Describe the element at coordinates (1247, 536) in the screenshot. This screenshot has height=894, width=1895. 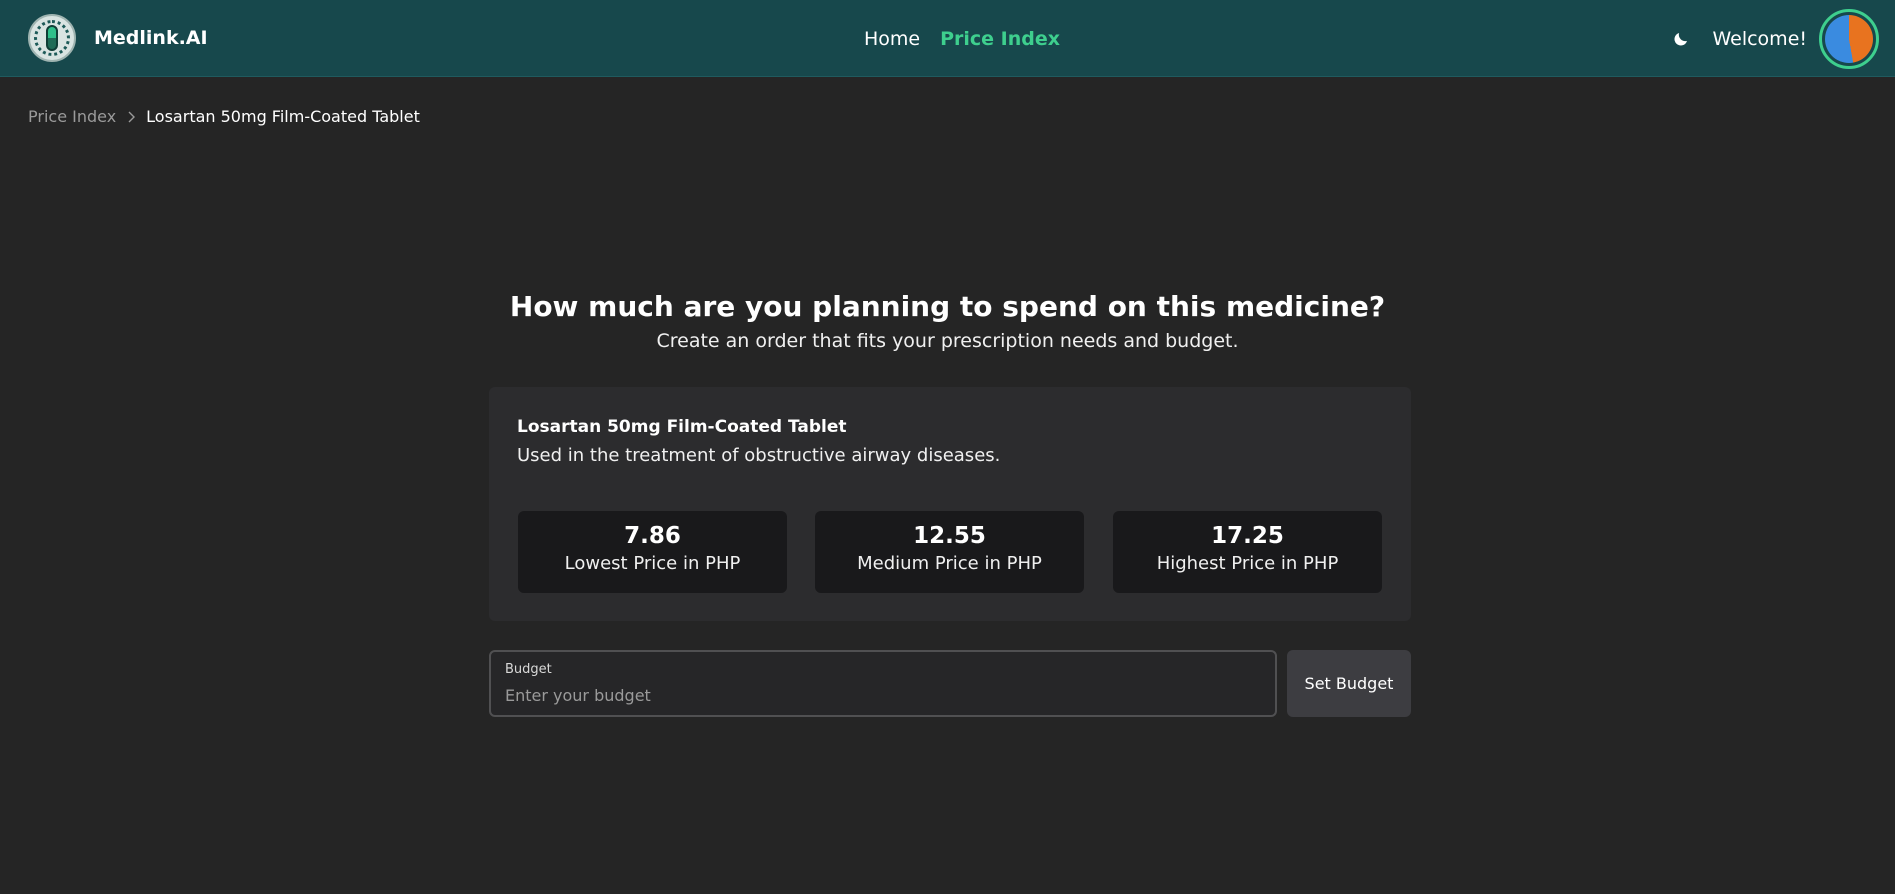
I see `highest-price-value: 17.25` at that location.